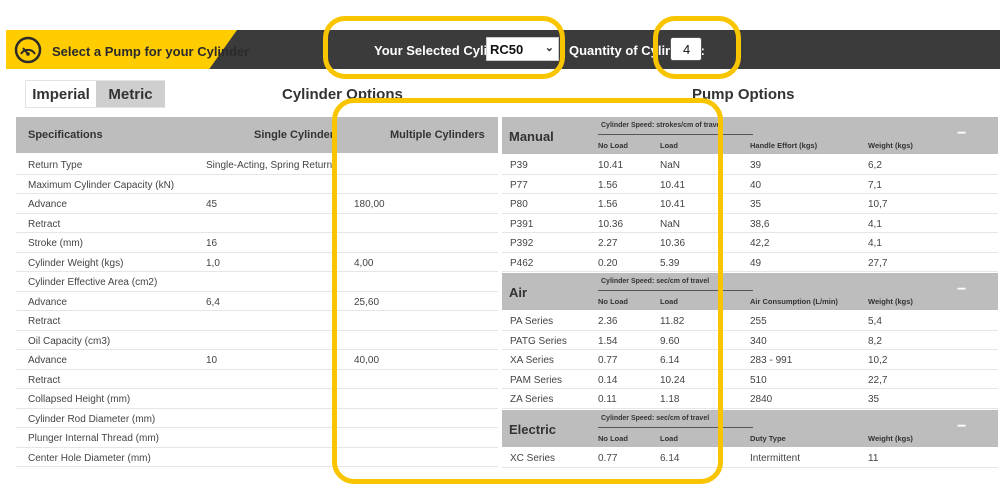 Image resolution: width=1000 pixels, height=497 pixels. What do you see at coordinates (878, 380) in the screenshot?
I see `table-cell: 22,7` at bounding box center [878, 380].